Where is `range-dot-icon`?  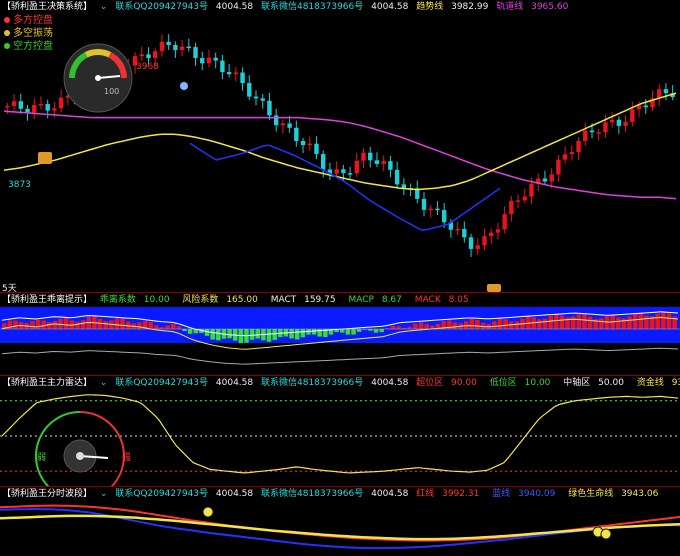 range-dot-icon is located at coordinates (7, 33).